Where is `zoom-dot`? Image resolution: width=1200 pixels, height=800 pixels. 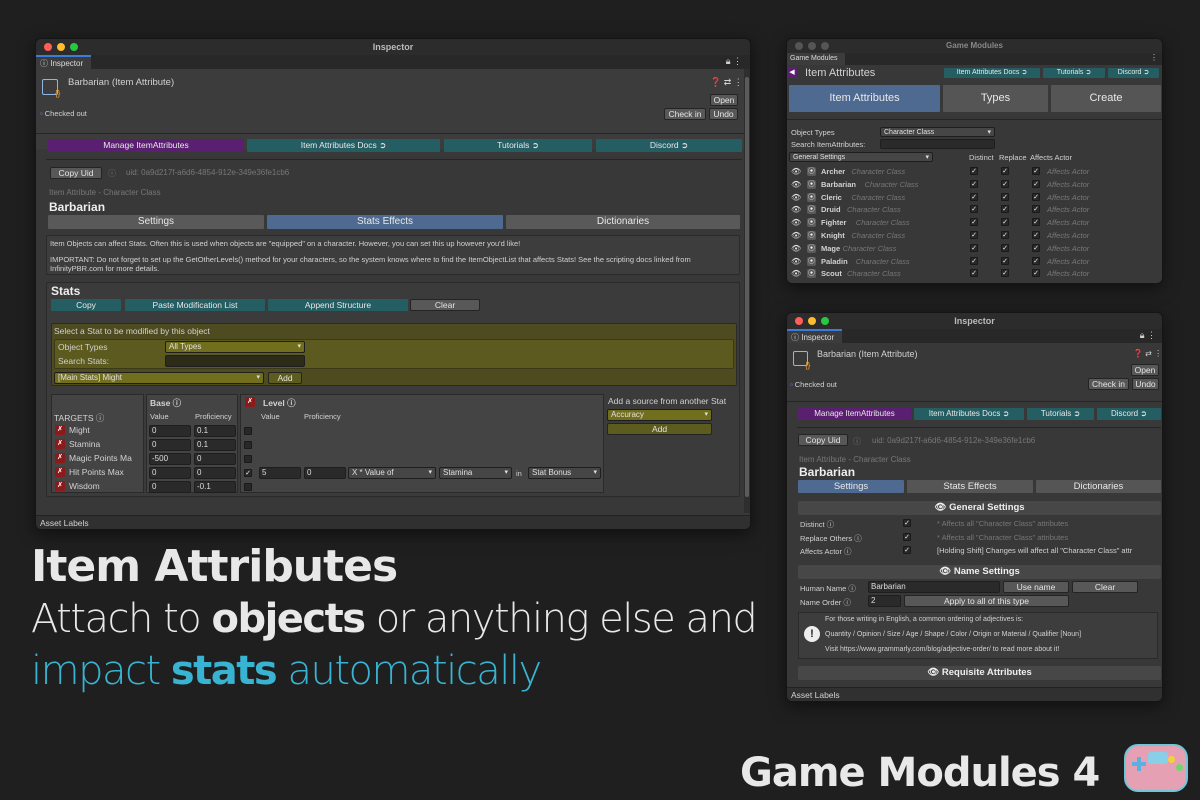
zoom-dot is located at coordinates (825, 321).